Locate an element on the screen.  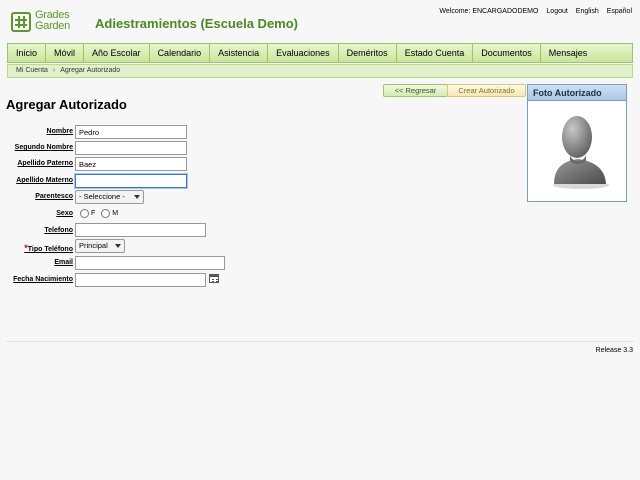
footer-divider is located at coordinates (320, 341).